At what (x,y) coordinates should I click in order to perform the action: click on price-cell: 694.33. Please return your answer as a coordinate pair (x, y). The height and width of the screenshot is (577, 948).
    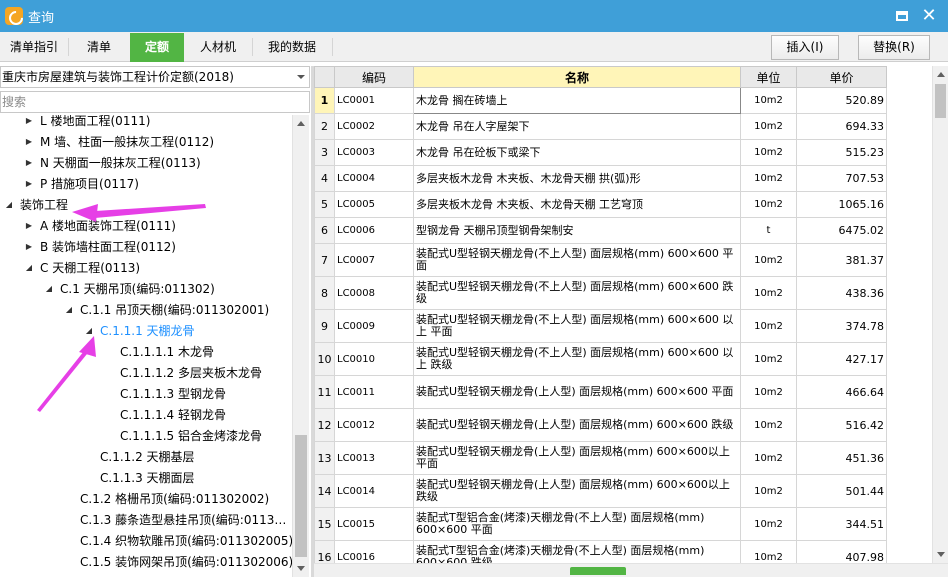
    Looking at the image, I should click on (841, 126).